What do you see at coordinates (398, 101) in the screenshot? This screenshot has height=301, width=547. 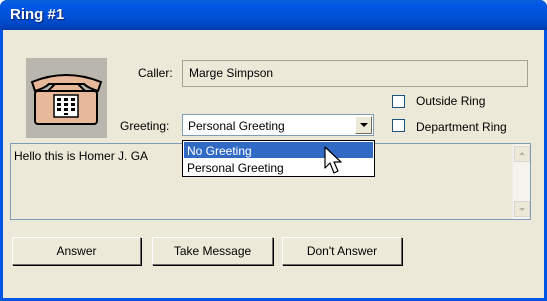 I see `outside-ring-checkbox` at bounding box center [398, 101].